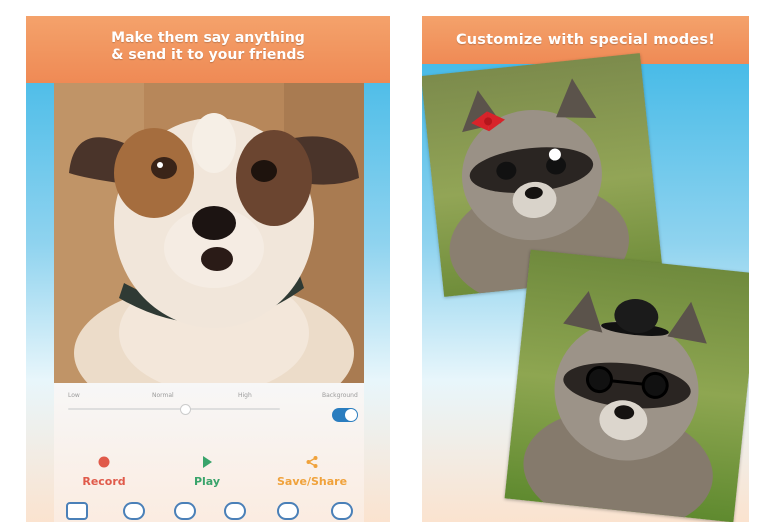  Describe the element at coordinates (134, 511) in the screenshot. I see `hat-mode-icon` at that location.